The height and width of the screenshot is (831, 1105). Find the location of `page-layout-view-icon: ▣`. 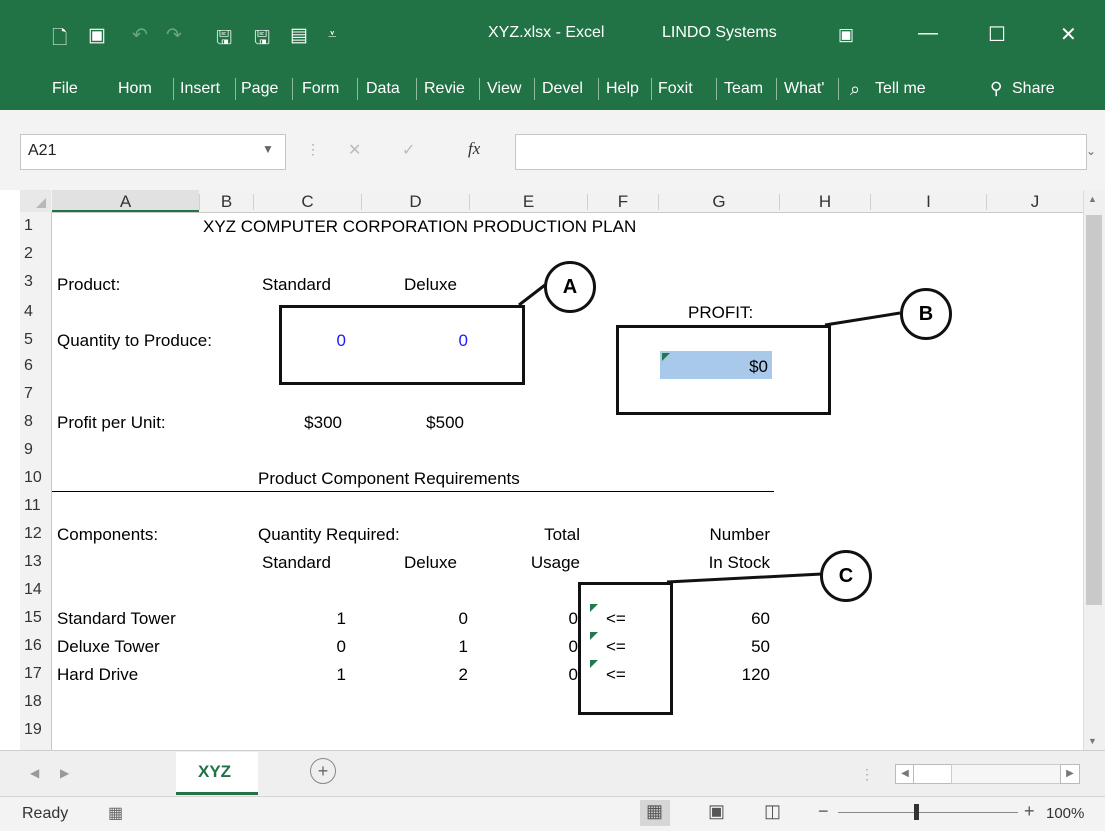

page-layout-view-icon: ▣ is located at coordinates (716, 811).